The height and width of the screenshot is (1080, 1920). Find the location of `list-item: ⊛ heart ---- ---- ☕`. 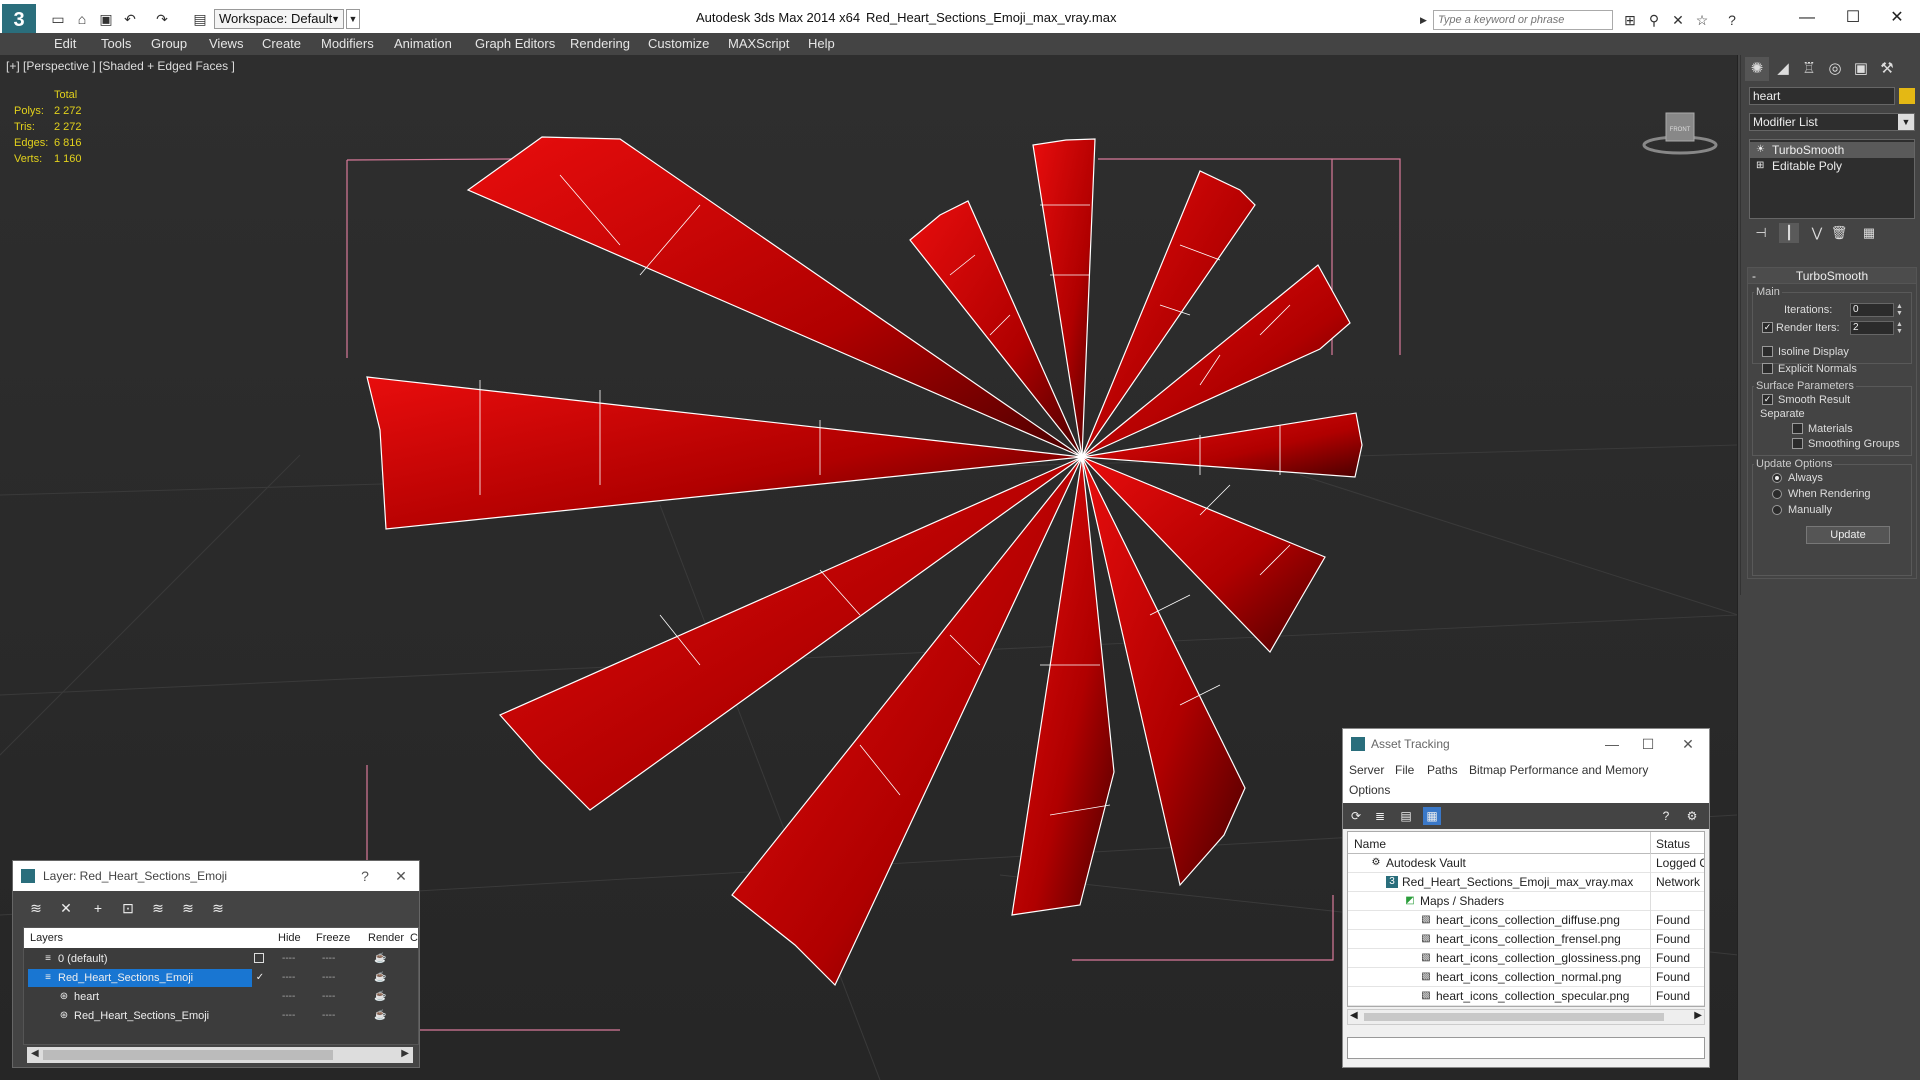

list-item: ⊛ heart ---- ---- ☕ is located at coordinates (221, 997).